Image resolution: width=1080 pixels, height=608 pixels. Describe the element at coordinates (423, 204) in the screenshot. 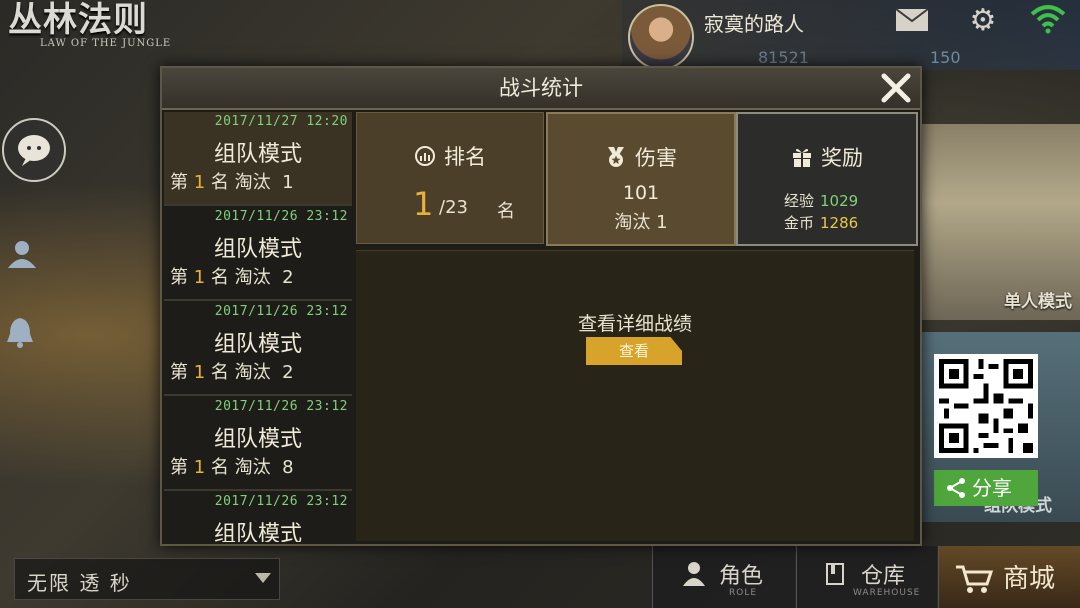

I see `rank-value: 1` at that location.